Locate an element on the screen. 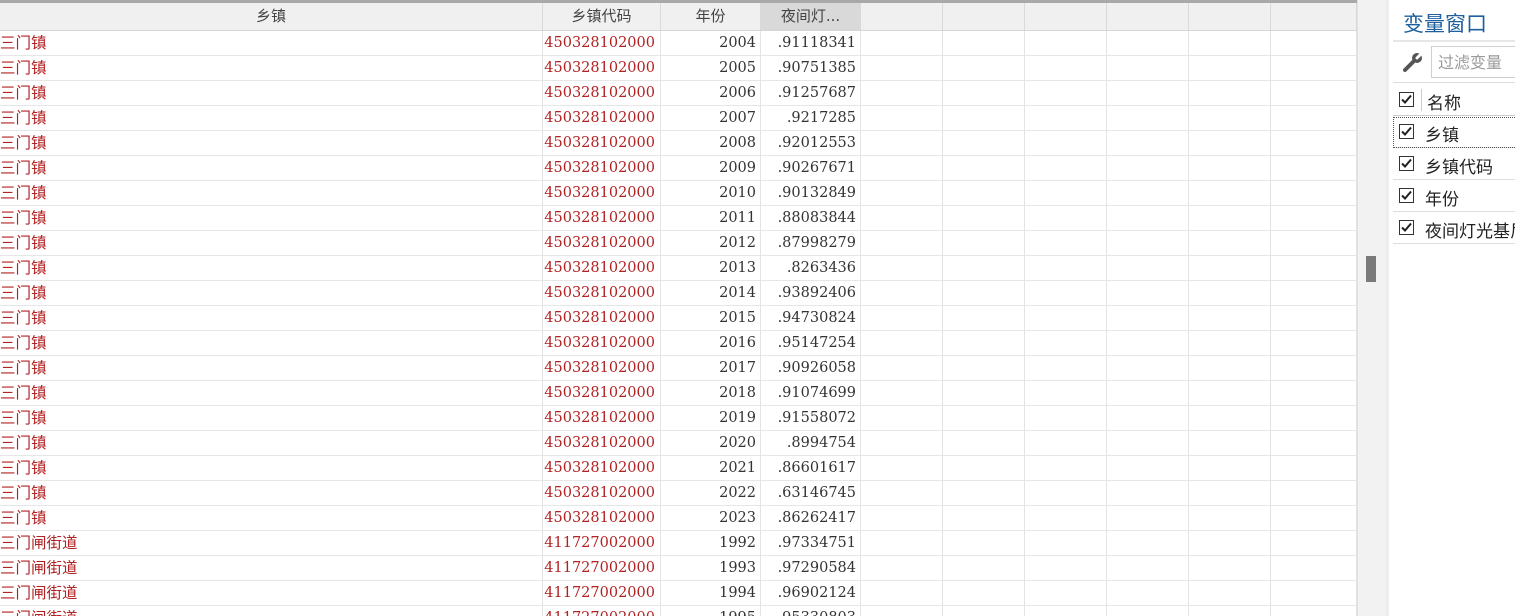 Image resolution: width=1515 pixels, height=616 pixels. cell-night-light: .9217285 is located at coordinates (811, 118).